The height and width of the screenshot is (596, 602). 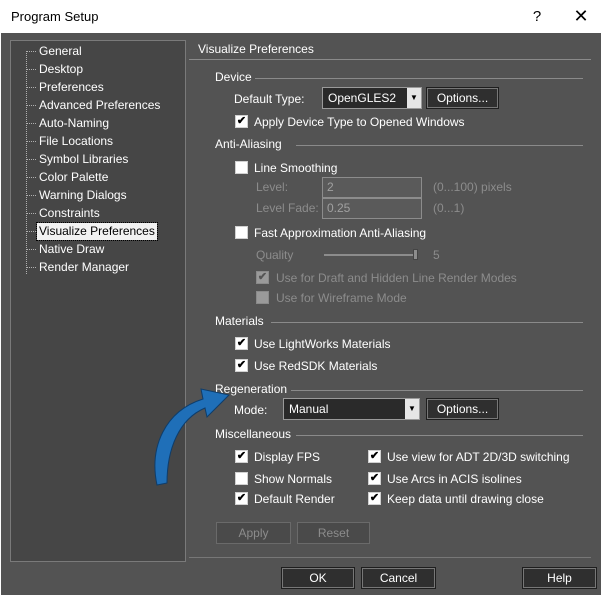 I want to click on section-device-heading: Device, so click(x=233, y=77).